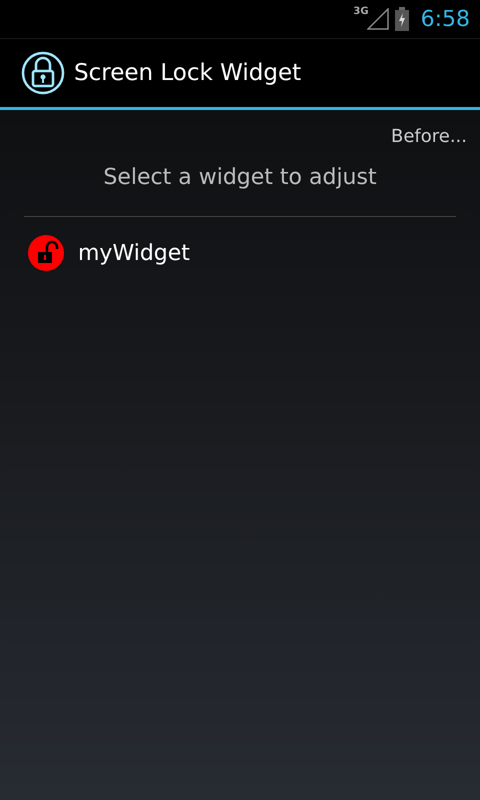 Image resolution: width=480 pixels, height=800 pixels. I want to click on signal-icon, so click(377, 19).